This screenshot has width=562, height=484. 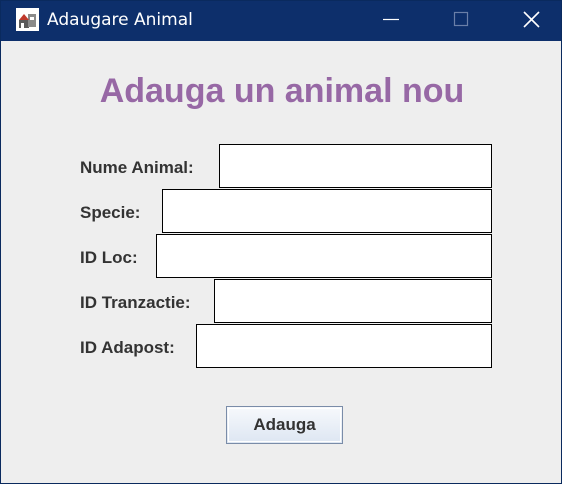 I want to click on id-adapost-input, so click(x=344, y=346).